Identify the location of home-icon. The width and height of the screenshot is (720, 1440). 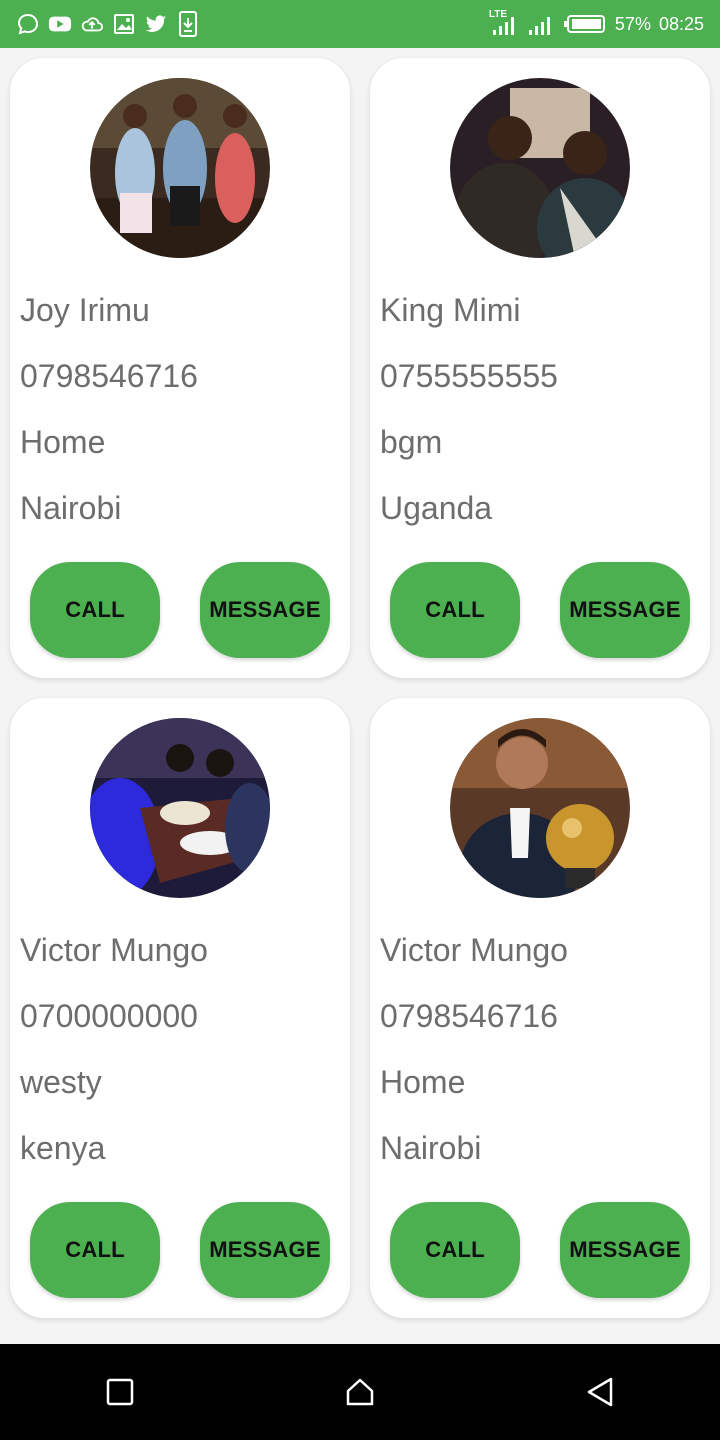
(360, 1392).